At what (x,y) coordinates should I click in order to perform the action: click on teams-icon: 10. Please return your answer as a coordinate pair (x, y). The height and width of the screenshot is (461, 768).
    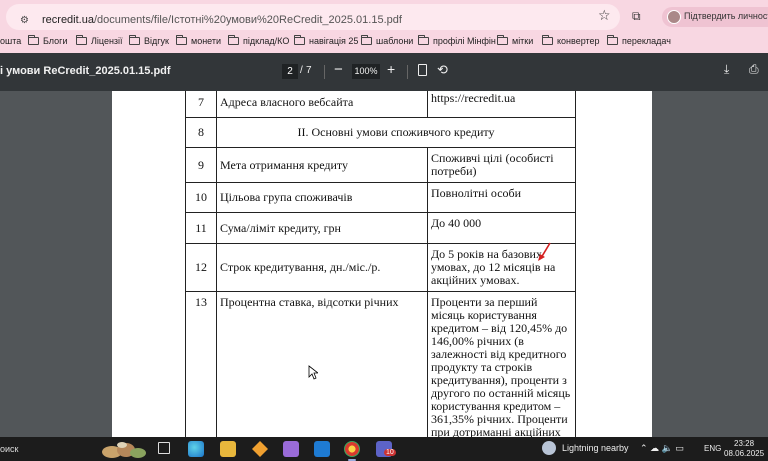
    Looking at the image, I should click on (386, 449).